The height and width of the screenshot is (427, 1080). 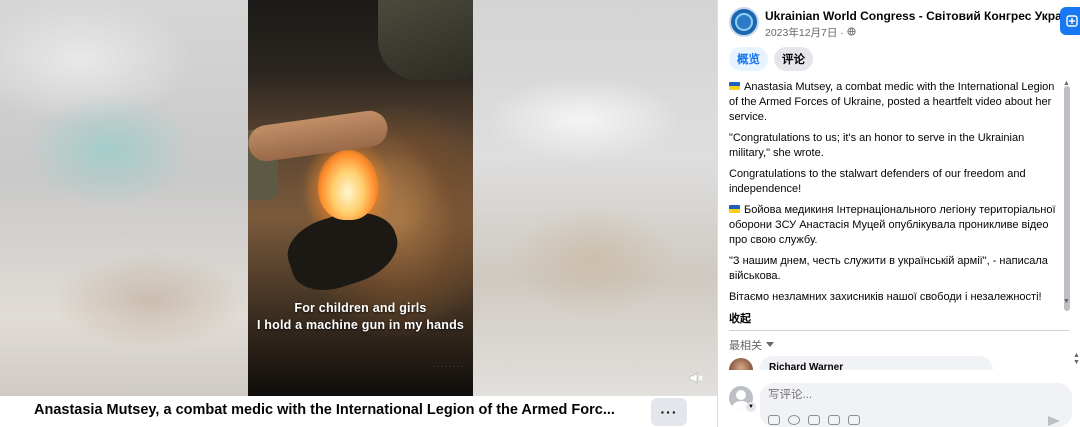 I want to click on comment-author: Richard Warner, so click(x=876, y=366).